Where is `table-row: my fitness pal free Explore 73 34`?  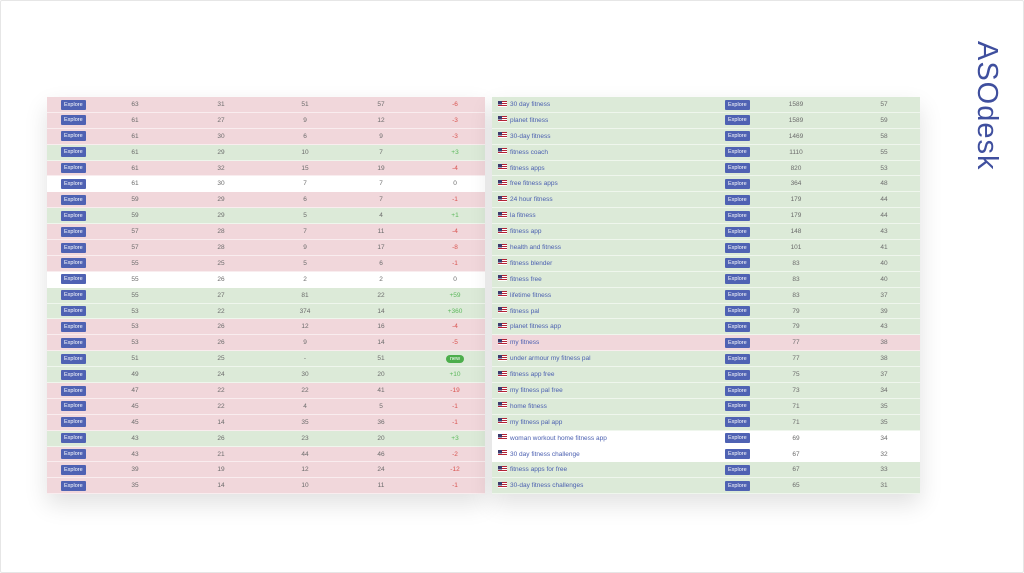 table-row: my fitness pal free Explore 73 34 is located at coordinates (706, 391).